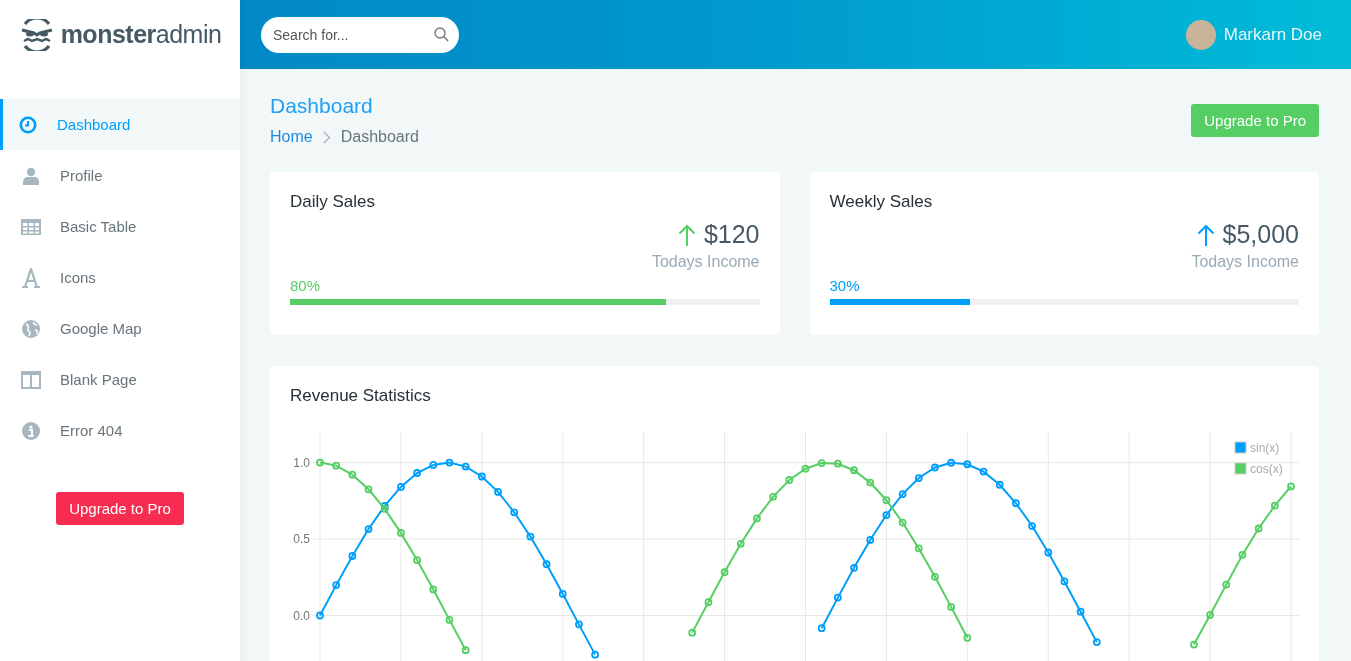 The width and height of the screenshot is (1351, 661). Describe the element at coordinates (361, 396) in the screenshot. I see `card-title: Revenue Statistics` at that location.